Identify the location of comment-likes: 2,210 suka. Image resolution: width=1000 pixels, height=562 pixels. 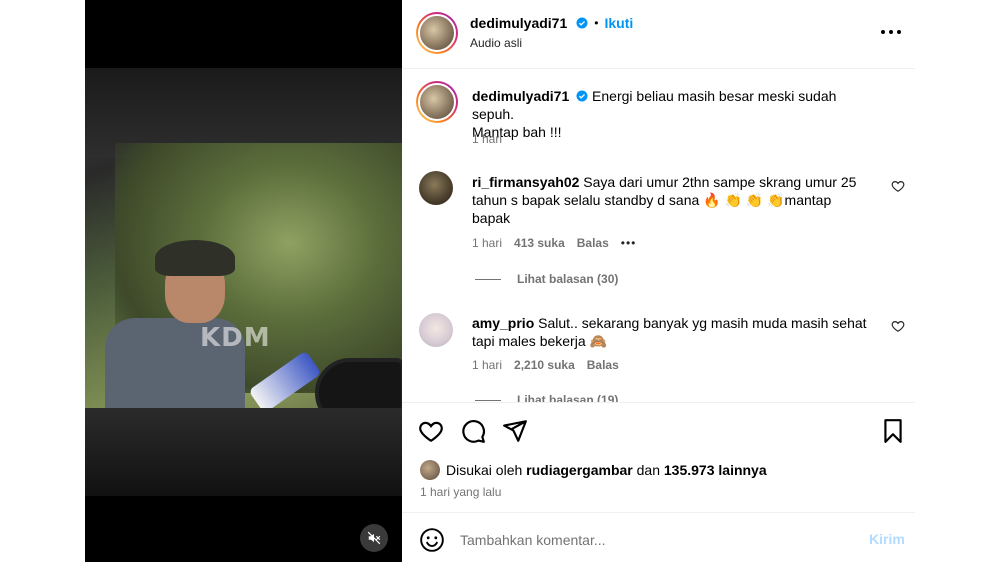
(544, 365).